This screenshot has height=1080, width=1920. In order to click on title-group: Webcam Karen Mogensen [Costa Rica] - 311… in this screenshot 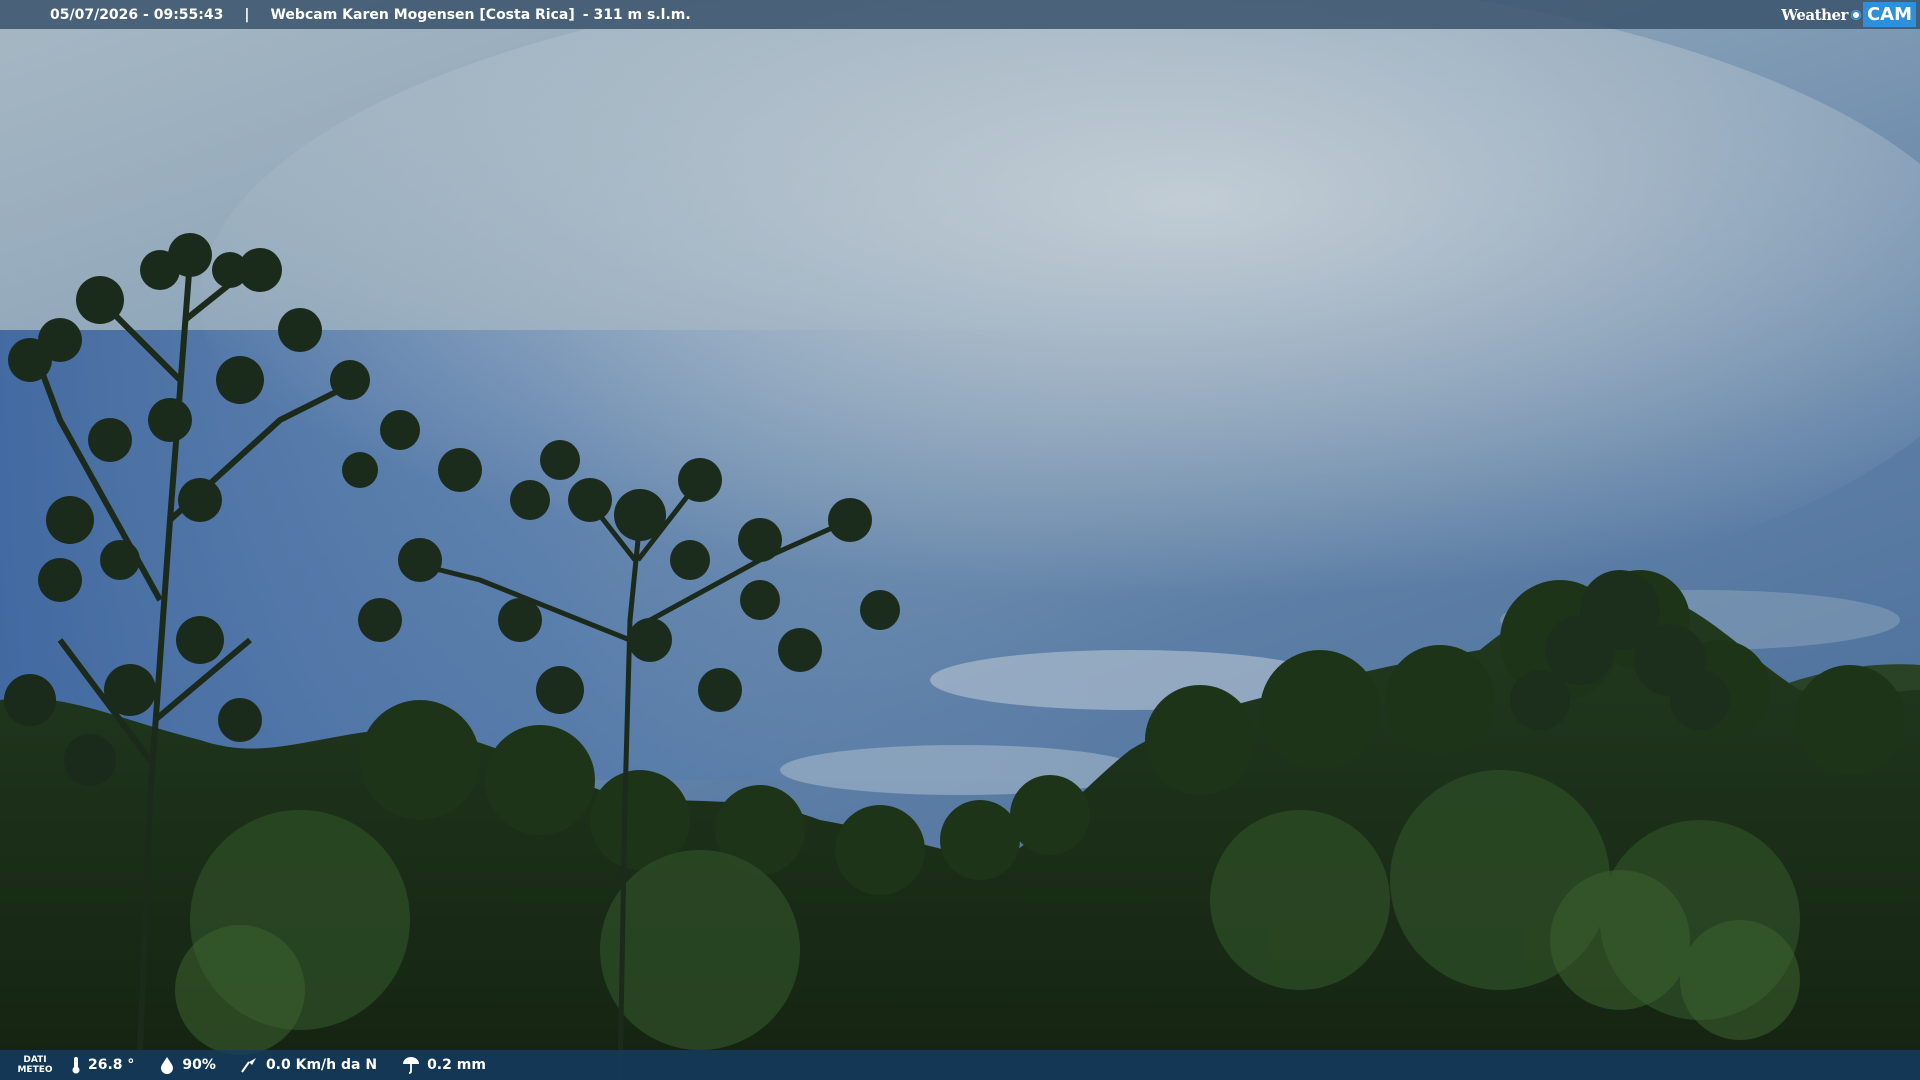, I will do `click(480, 15)`.